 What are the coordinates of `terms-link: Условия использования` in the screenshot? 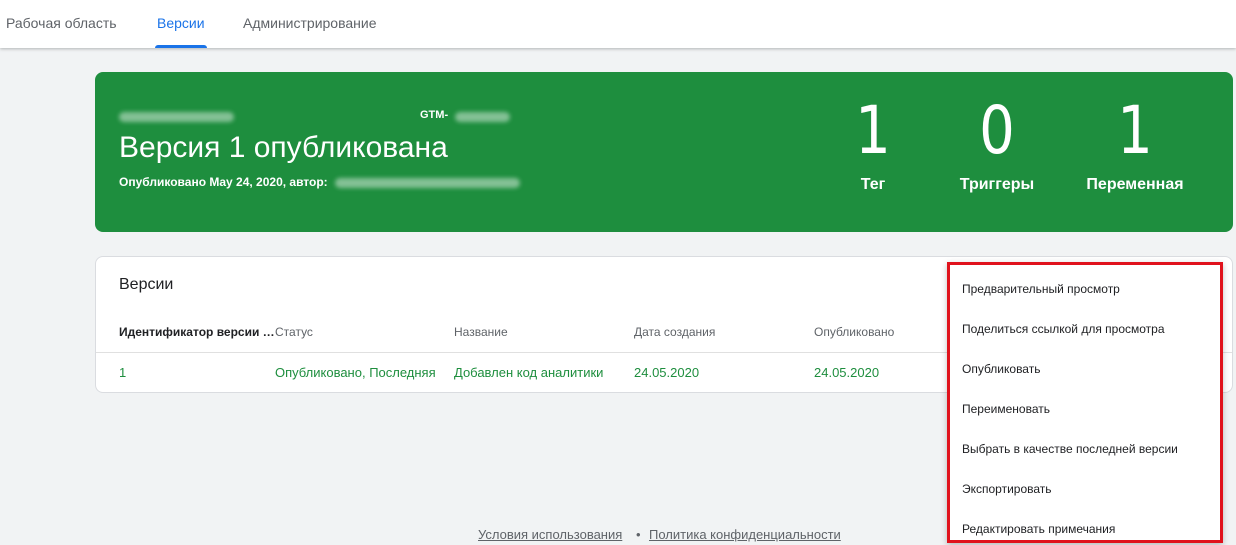 It's located at (550, 534).